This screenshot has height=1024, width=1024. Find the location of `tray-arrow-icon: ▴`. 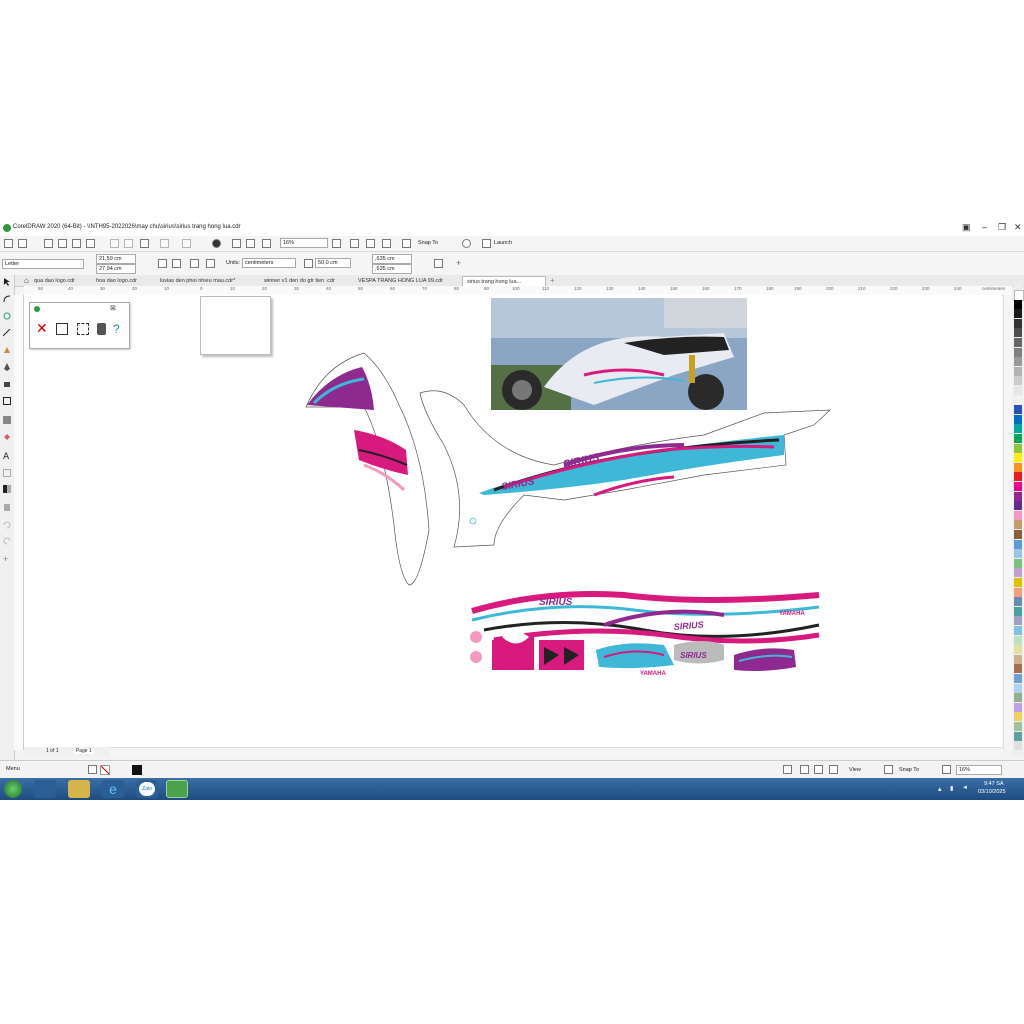

tray-arrow-icon: ▴ is located at coordinates (940, 789).